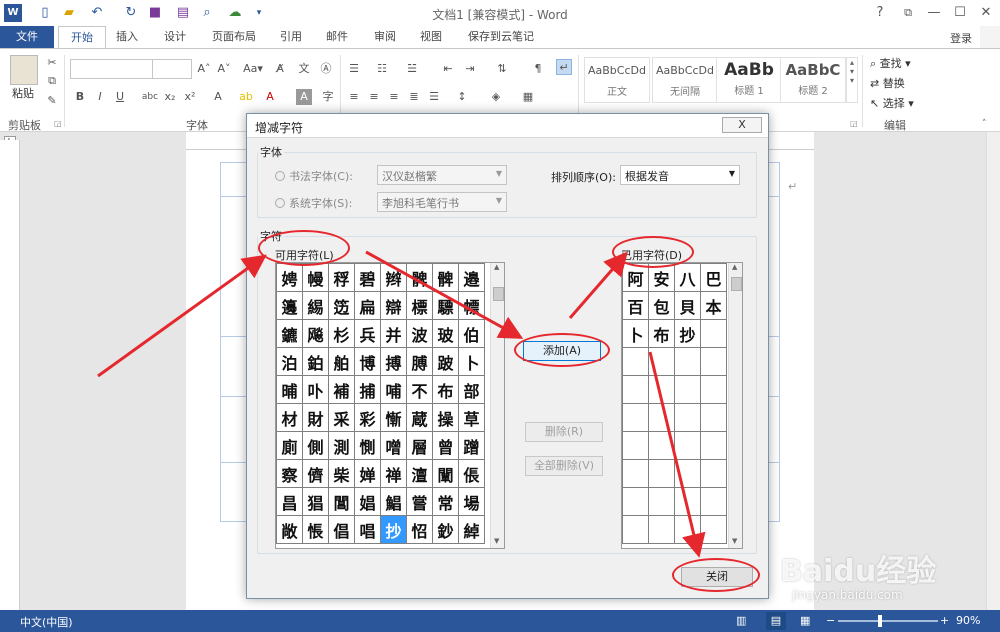 This screenshot has width=1000, height=632. What do you see at coordinates (858, 571) in the screenshot?
I see `watermark-logo: Baidu经验` at bounding box center [858, 571].